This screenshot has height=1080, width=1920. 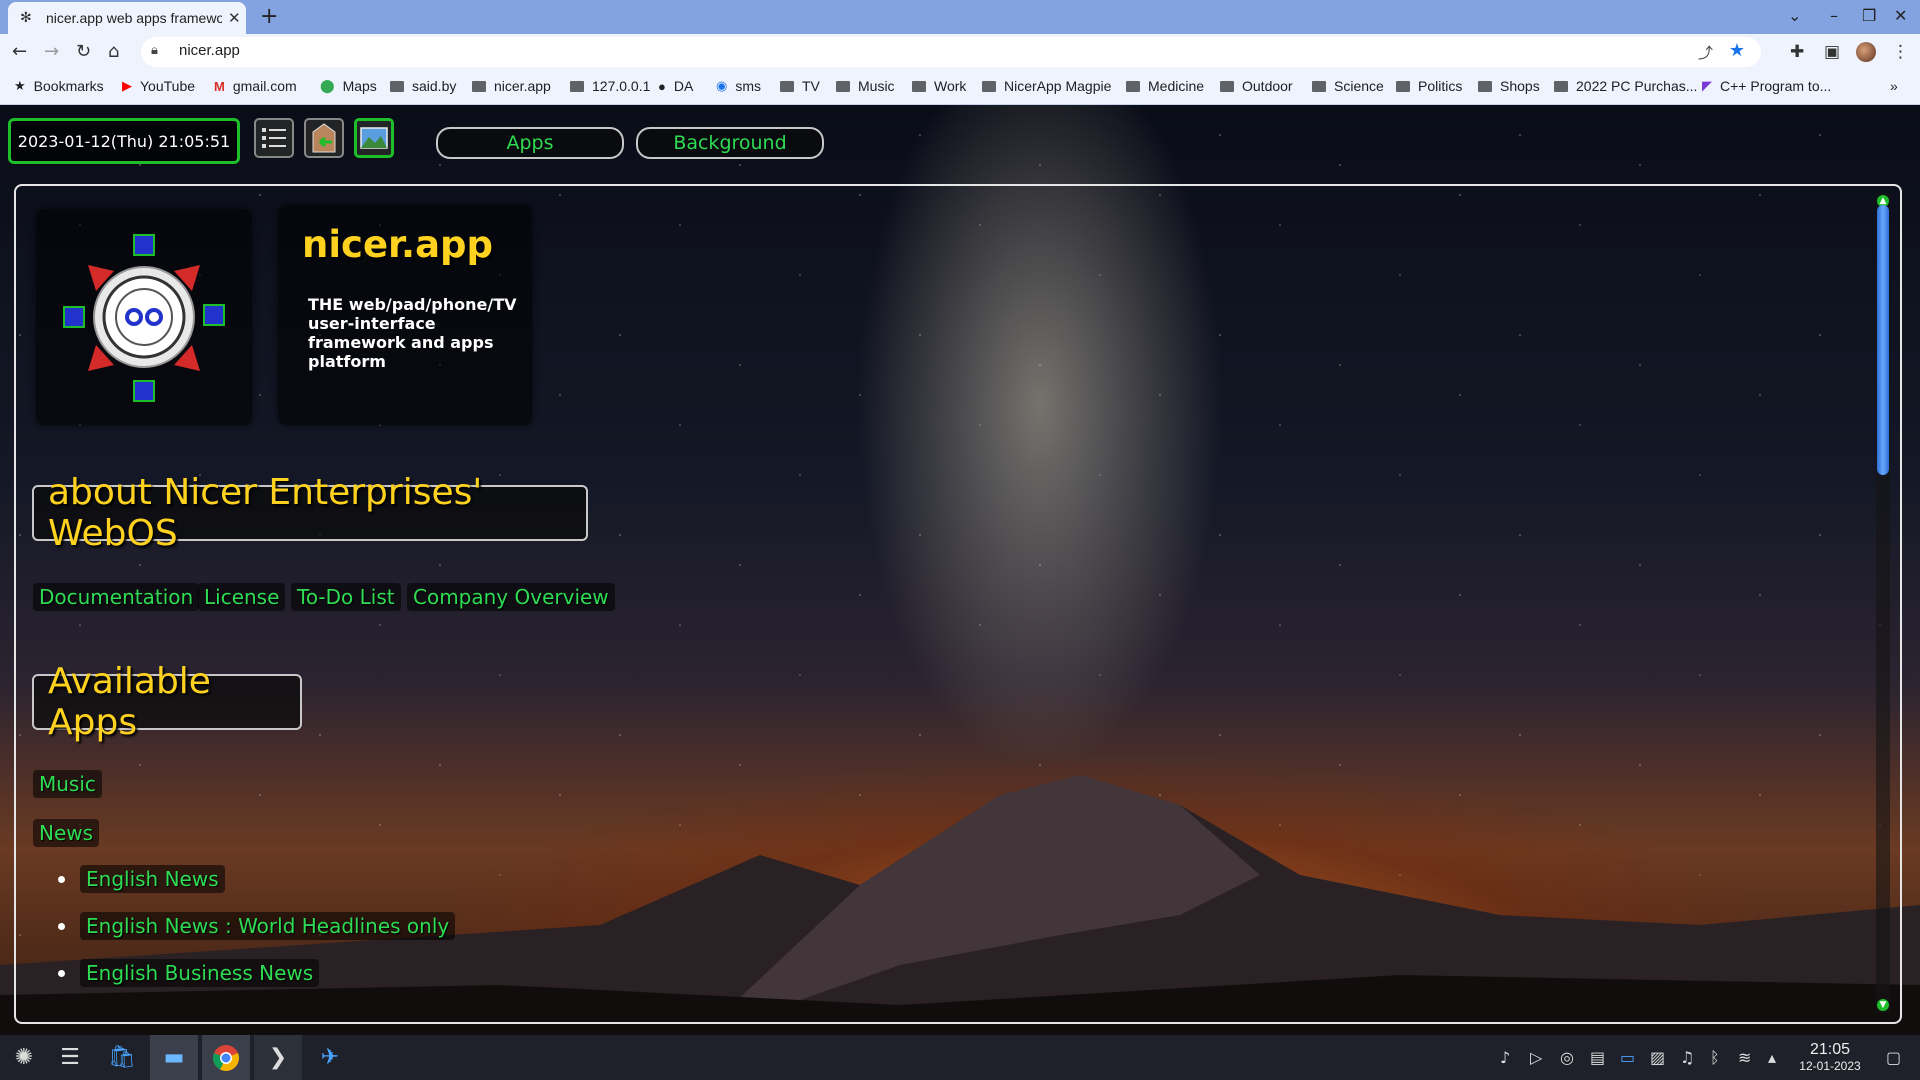 I want to click on todo-list-link: To-Do List, so click(x=346, y=597).